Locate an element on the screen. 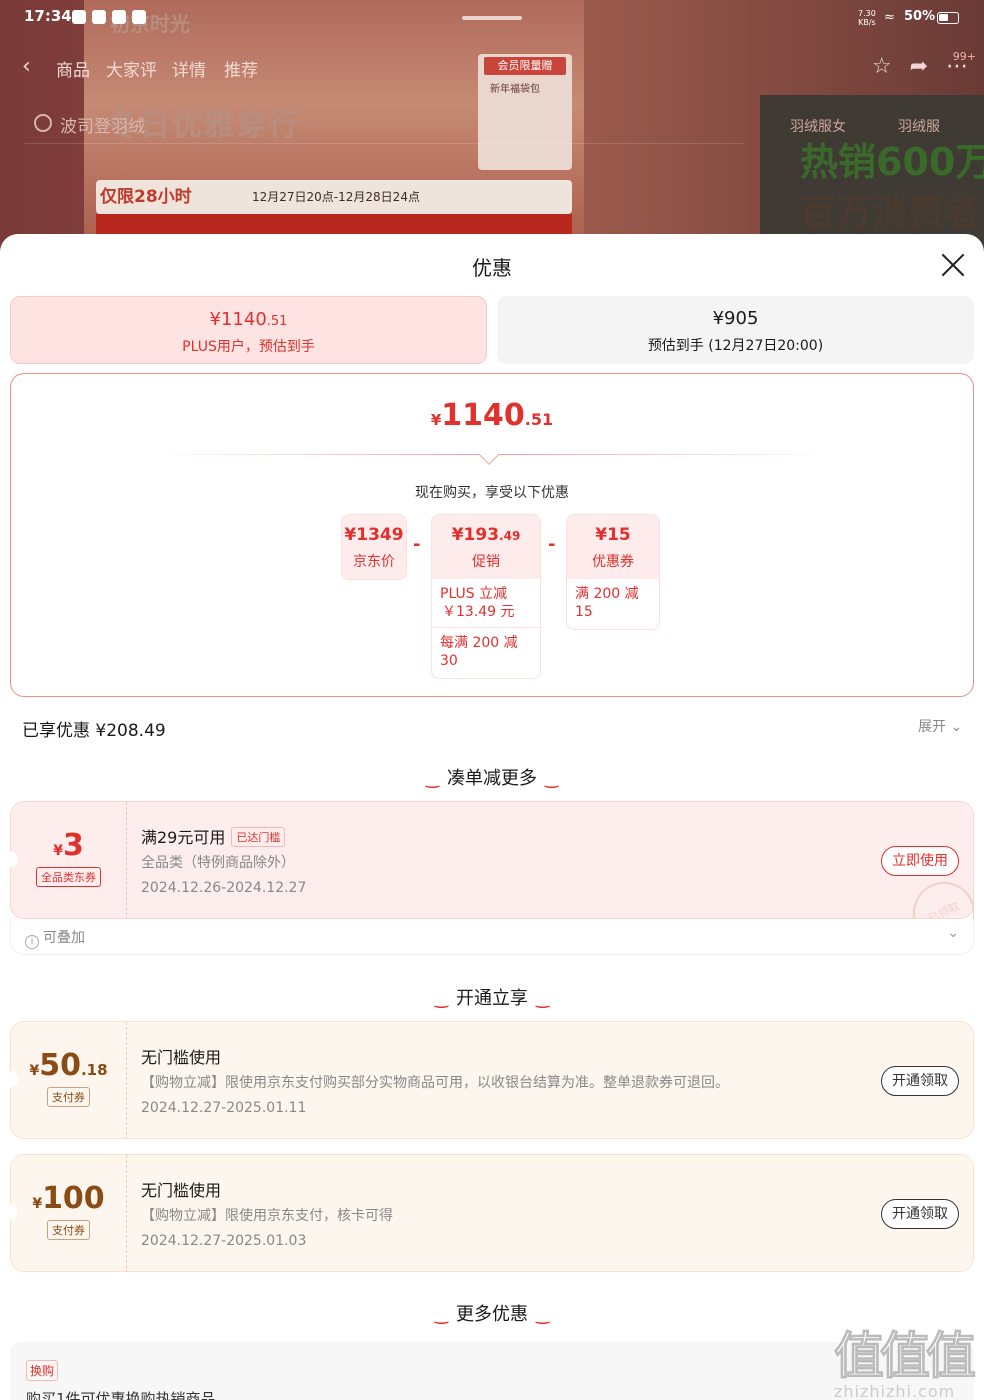  watermark-logo: 值值值 is located at coordinates (905, 1356).